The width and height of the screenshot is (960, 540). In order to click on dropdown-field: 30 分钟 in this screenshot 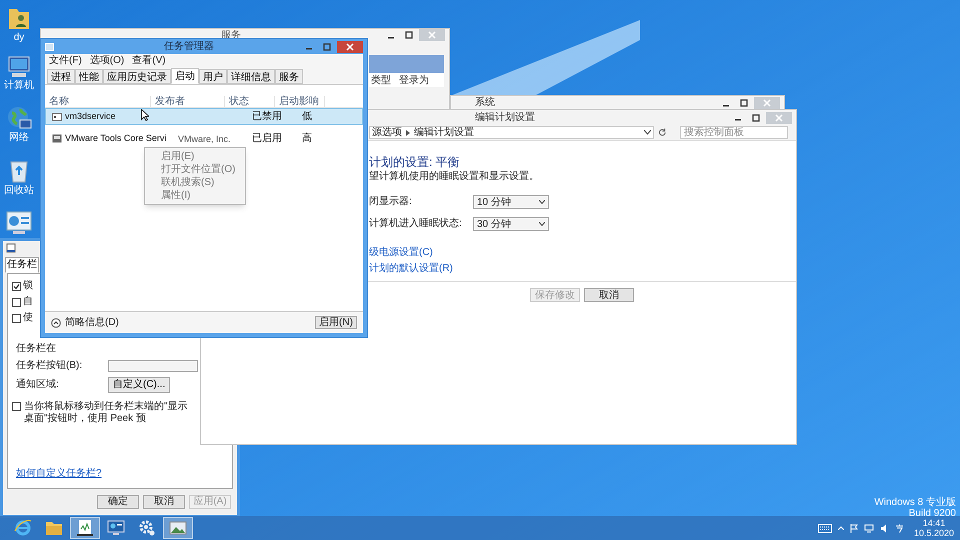, I will do `click(511, 224)`.